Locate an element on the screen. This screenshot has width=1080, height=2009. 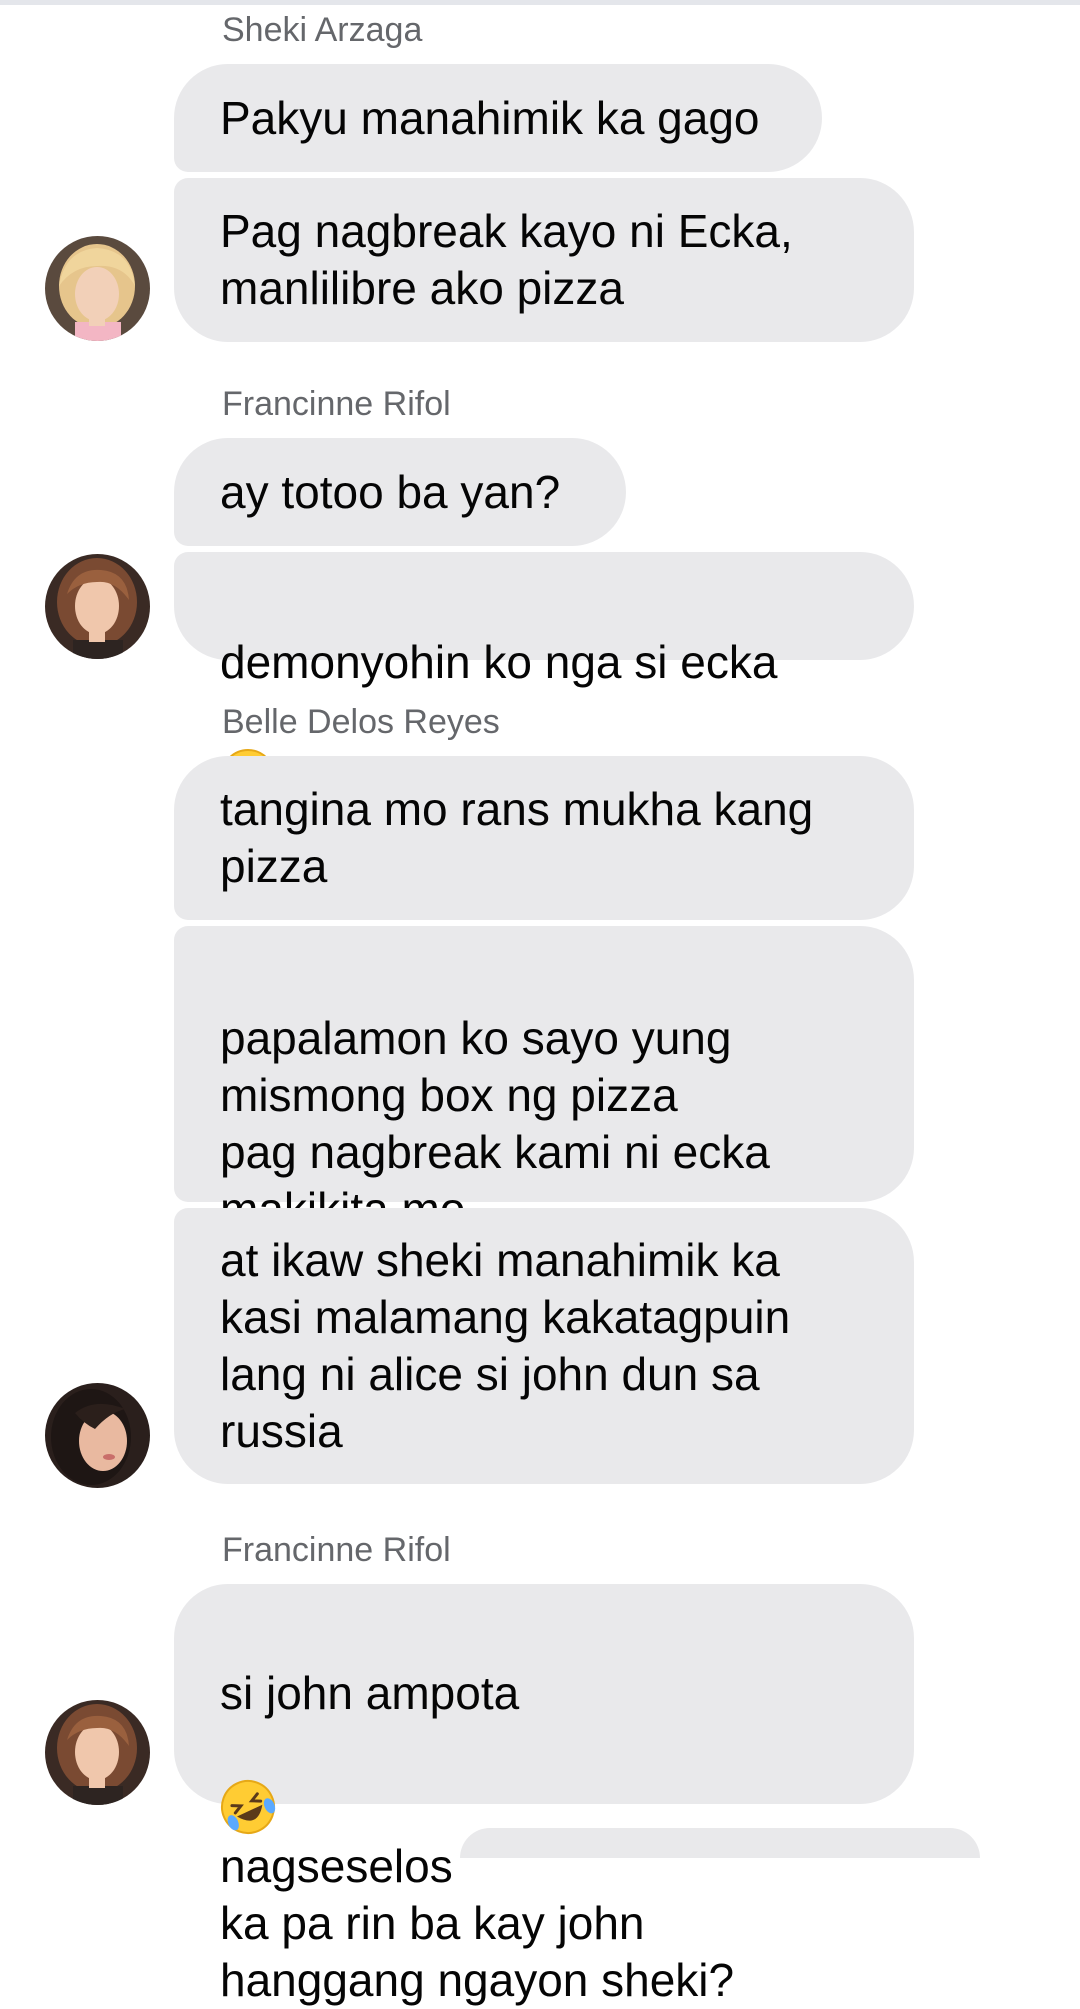
blonde-woman-avatar is located at coordinates (97, 288).